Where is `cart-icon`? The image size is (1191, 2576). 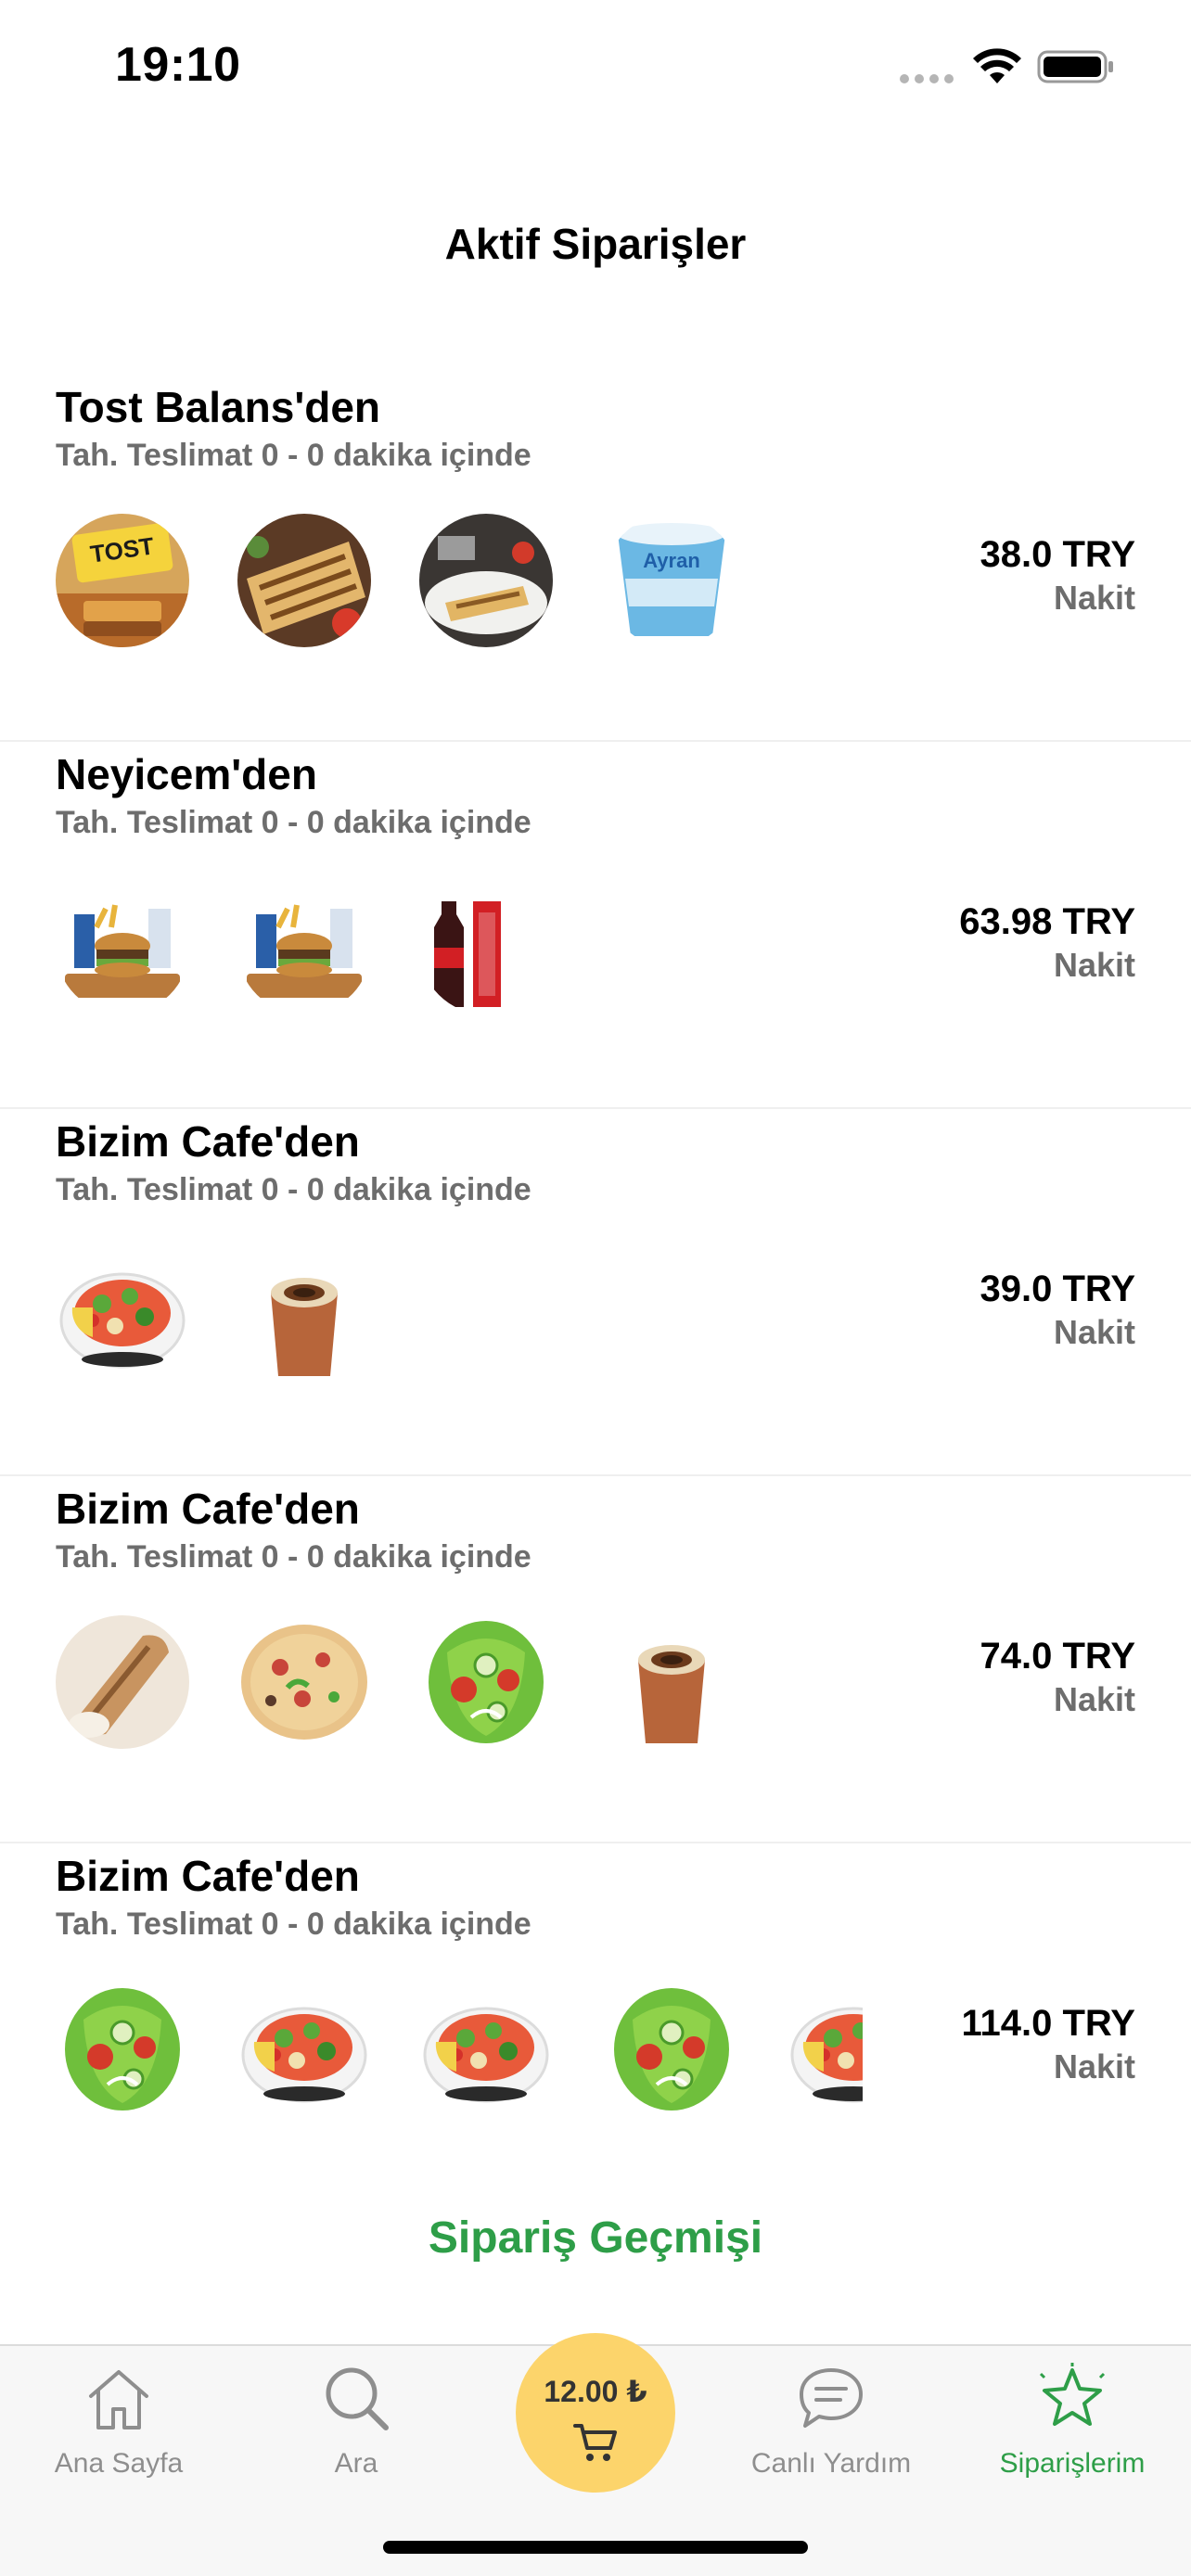
cart-icon is located at coordinates (595, 2442).